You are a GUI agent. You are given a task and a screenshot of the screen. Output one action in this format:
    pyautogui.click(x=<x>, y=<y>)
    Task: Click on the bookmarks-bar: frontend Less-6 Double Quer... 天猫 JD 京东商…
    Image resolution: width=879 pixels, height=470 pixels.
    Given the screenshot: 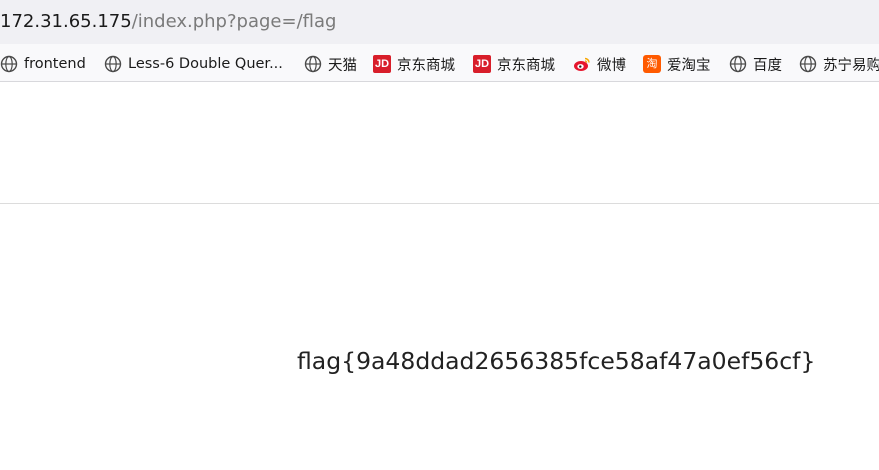 What is the action you would take?
    pyautogui.click(x=439, y=63)
    